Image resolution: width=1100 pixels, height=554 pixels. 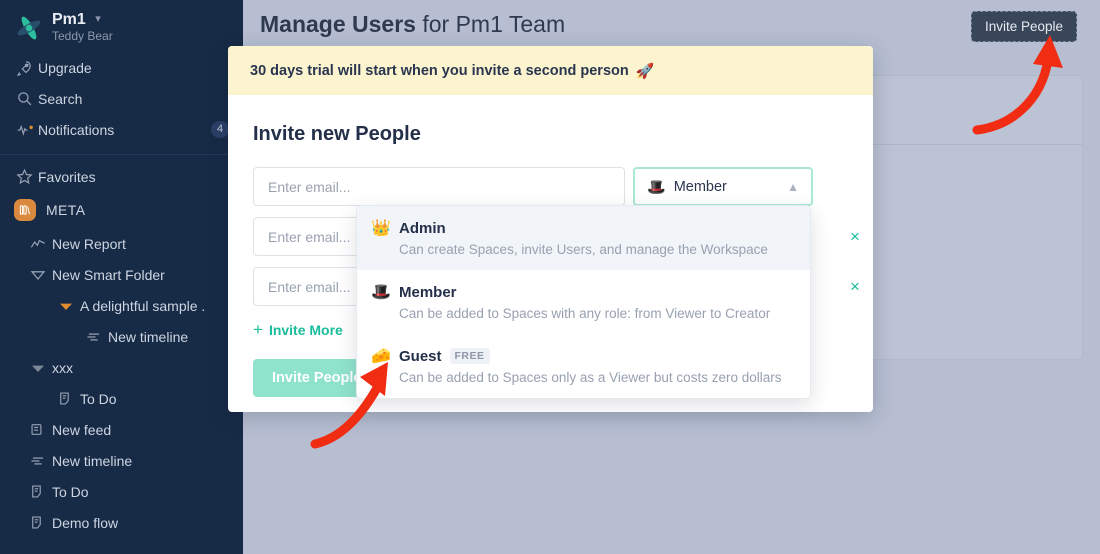 What do you see at coordinates (420, 356) in the screenshot?
I see `role-option-name: Guest` at bounding box center [420, 356].